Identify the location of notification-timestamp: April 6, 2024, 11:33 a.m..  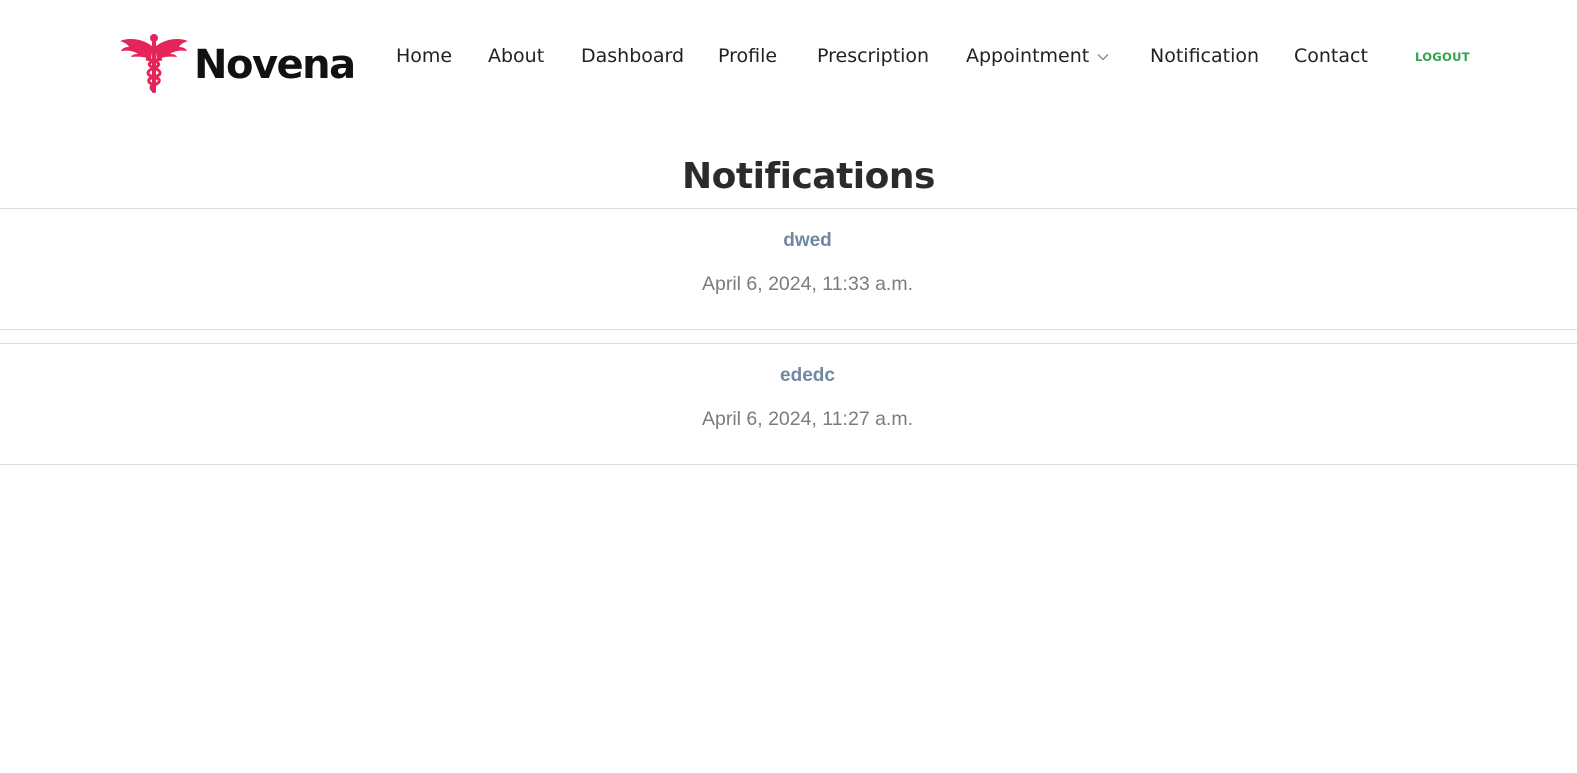
(807, 284).